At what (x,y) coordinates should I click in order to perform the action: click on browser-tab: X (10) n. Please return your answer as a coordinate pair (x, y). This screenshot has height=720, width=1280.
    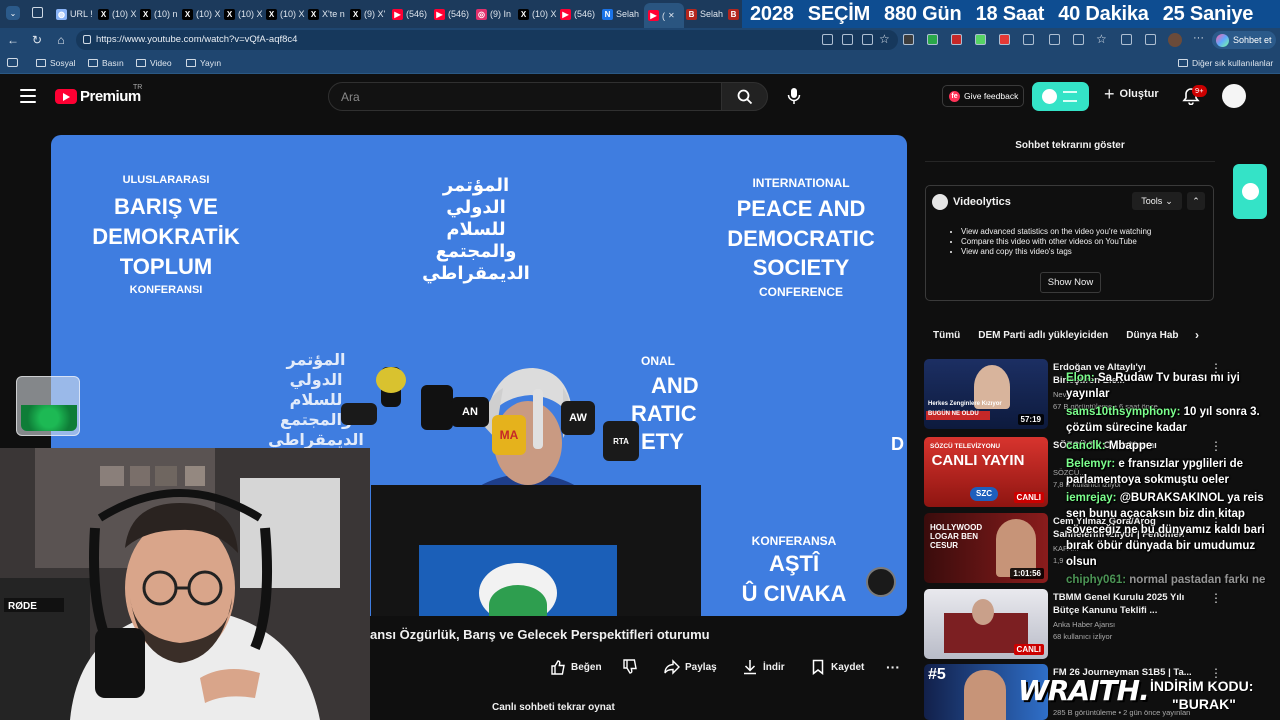
    Looking at the image, I should click on (160, 14).